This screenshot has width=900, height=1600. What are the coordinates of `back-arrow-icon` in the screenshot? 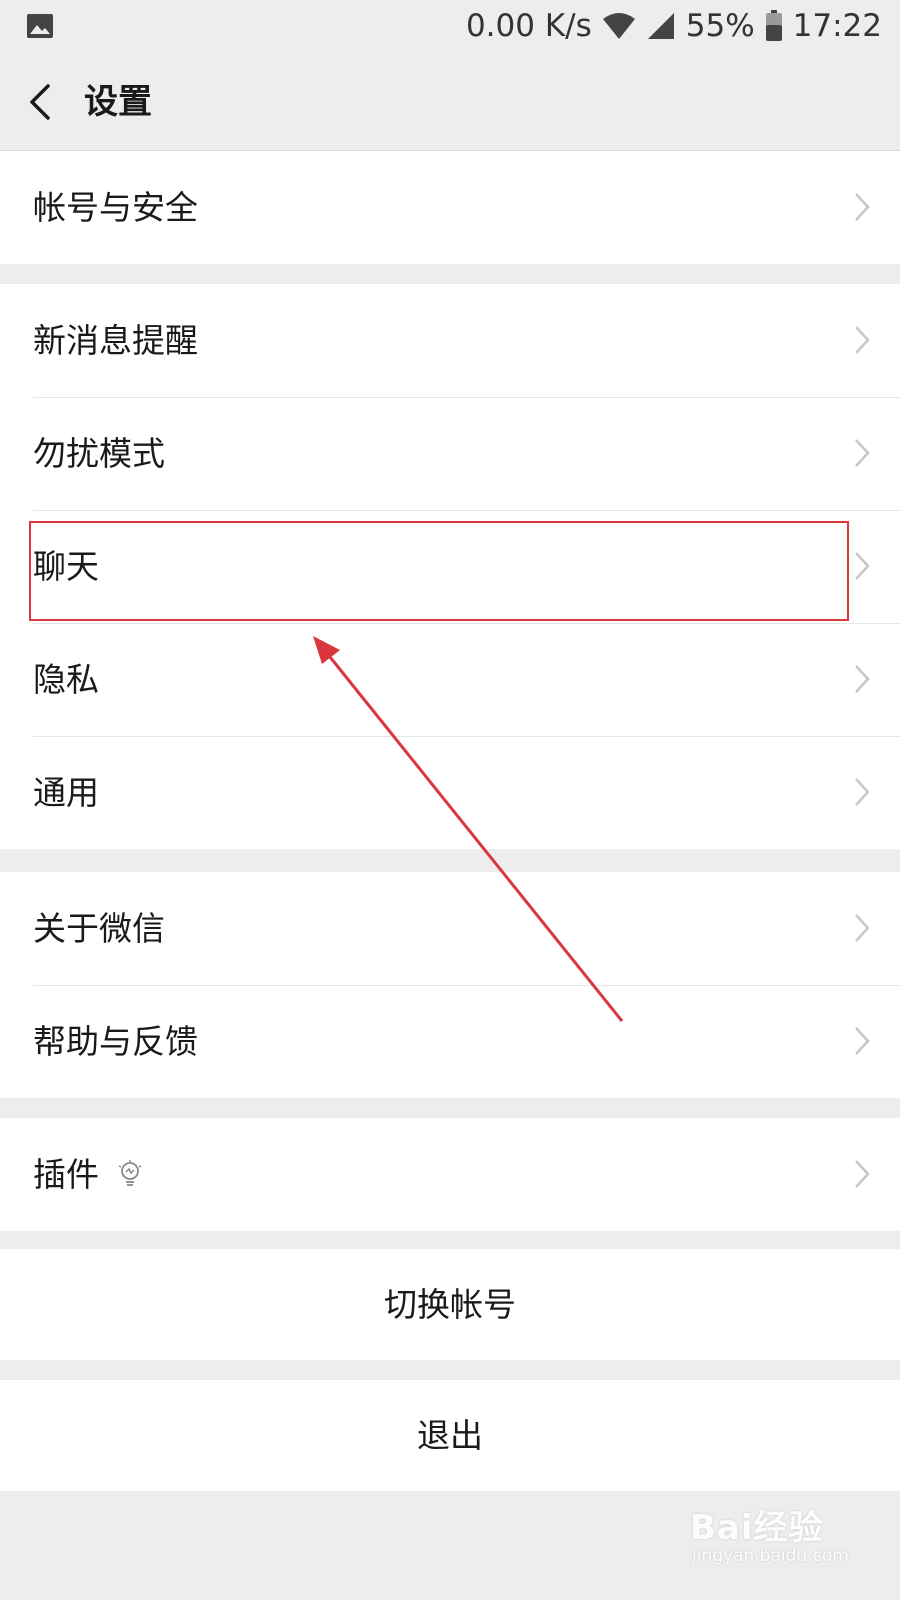 It's located at (41, 102).